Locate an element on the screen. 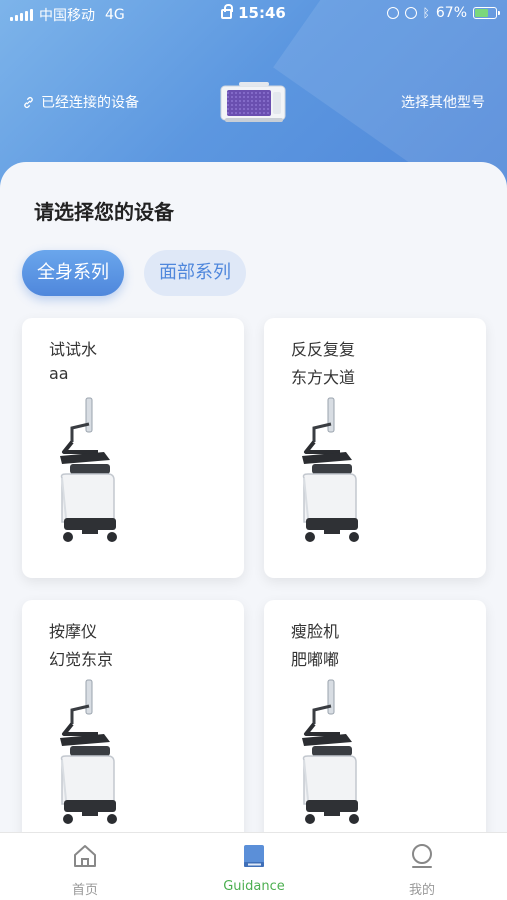 Image resolution: width=507 pixels, height=900 pixels. alarm-icon is located at coordinates (410, 13).